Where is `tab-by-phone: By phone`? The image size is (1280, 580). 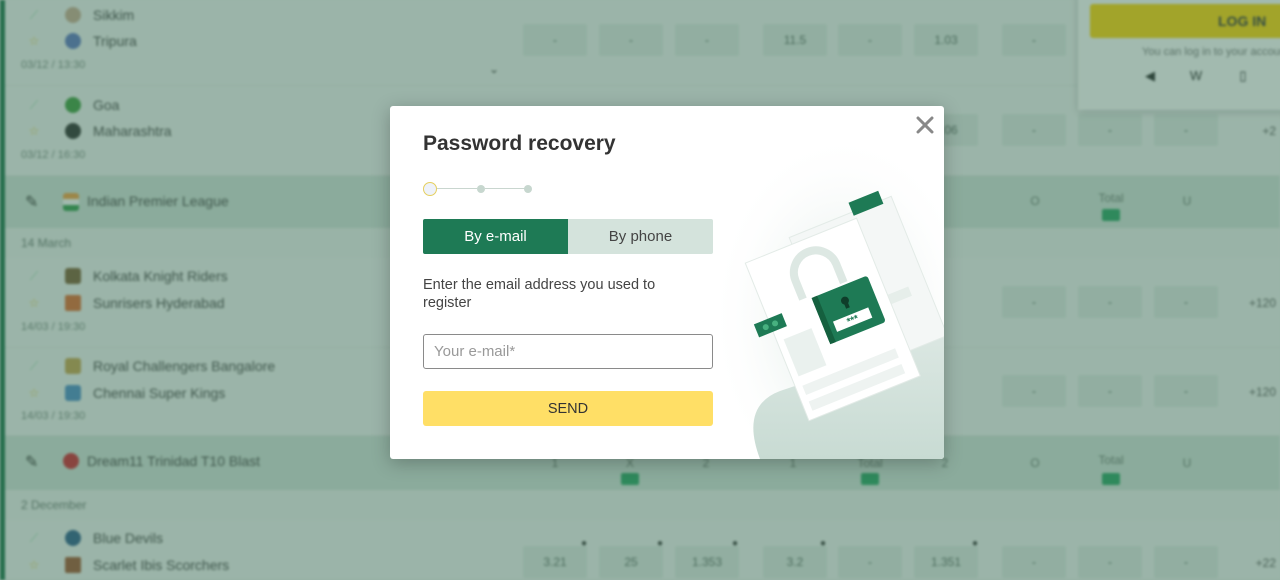
tab-by-phone: By phone is located at coordinates (640, 236).